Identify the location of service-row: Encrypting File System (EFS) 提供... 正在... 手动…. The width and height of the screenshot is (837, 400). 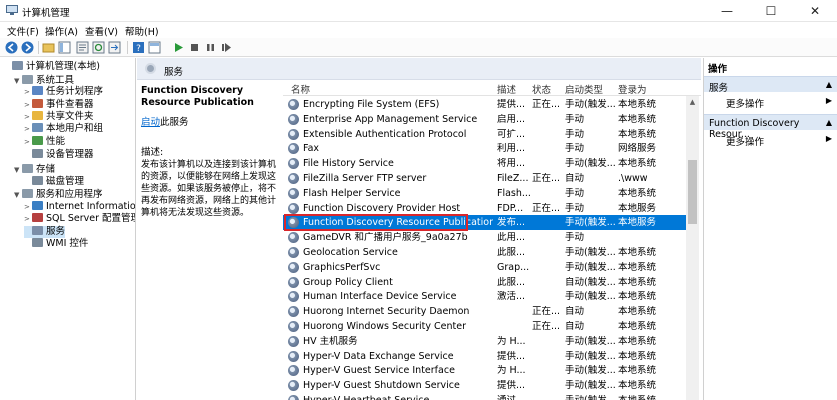
(485, 104).